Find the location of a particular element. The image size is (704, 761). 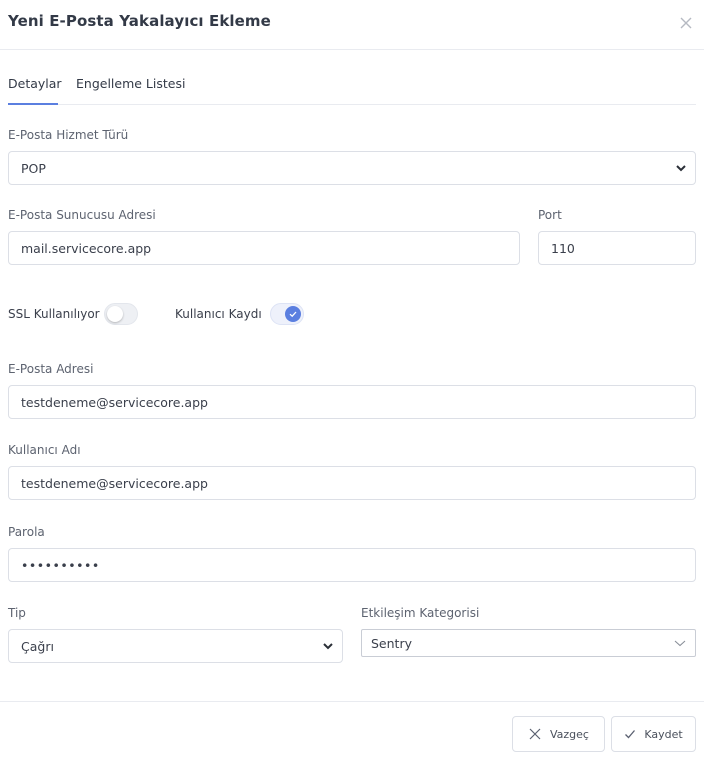

save-button: Kaydet is located at coordinates (653, 734).